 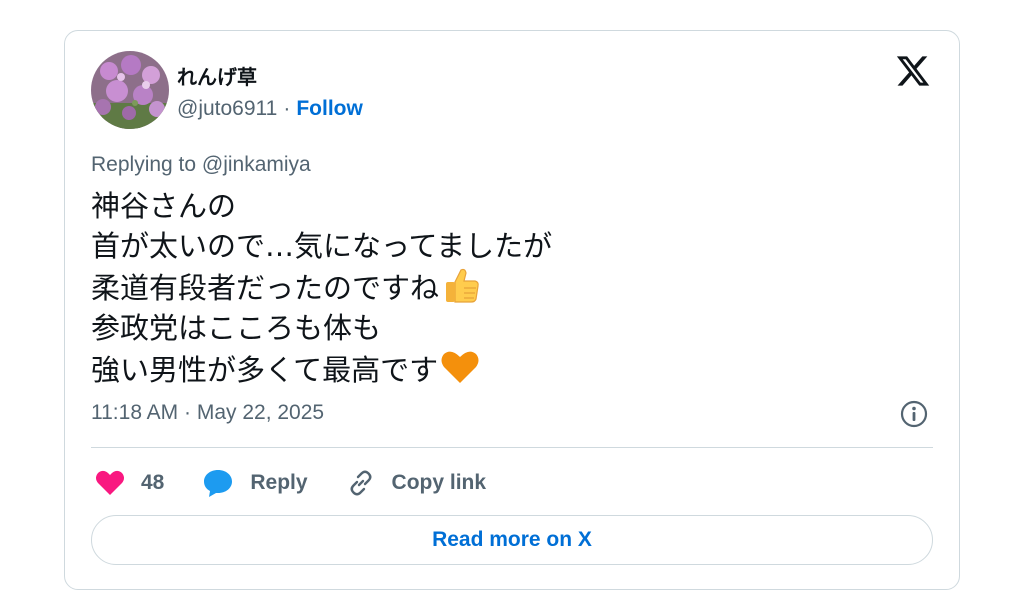 What do you see at coordinates (322, 245) in the screenshot?
I see `tweet-line: 首が太いので…気になってましたが` at bounding box center [322, 245].